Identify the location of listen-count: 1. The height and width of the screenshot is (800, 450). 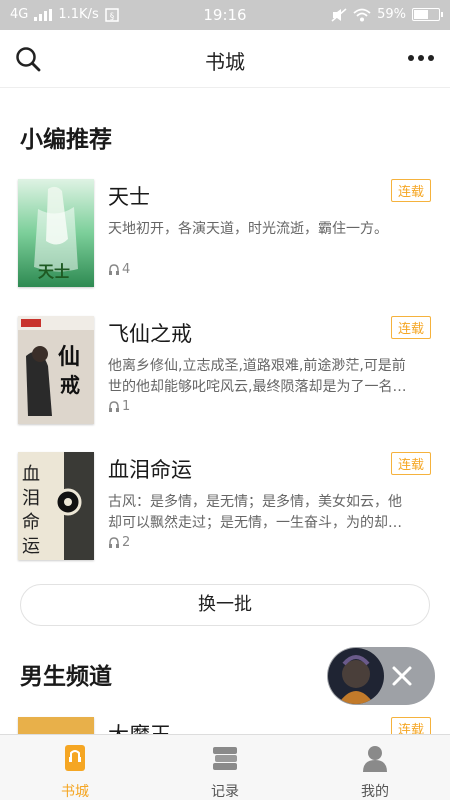
(119, 406).